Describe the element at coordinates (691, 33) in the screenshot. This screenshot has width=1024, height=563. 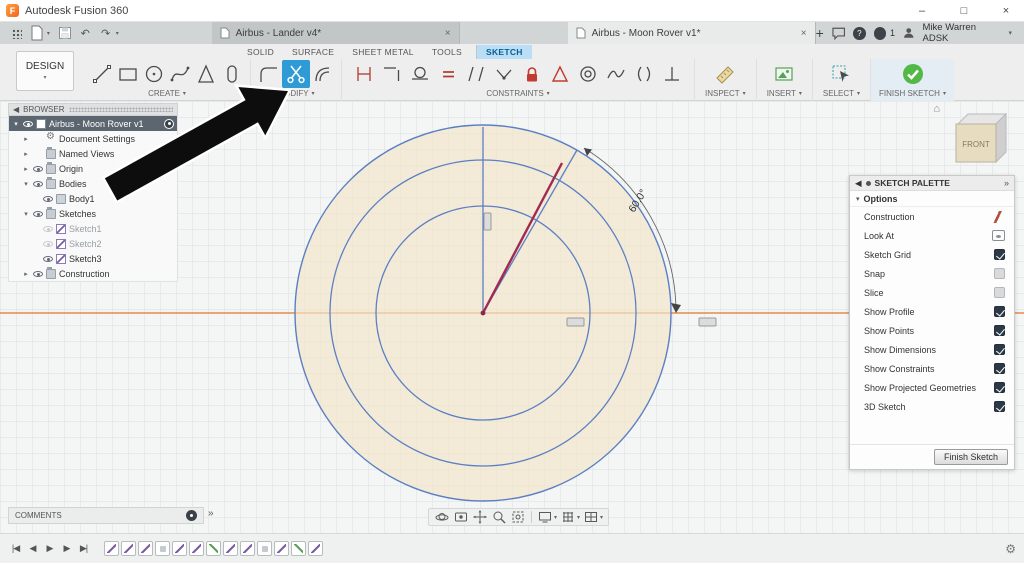
I see `document-tab: Airbus - Moon Rover v1* ×` at that location.